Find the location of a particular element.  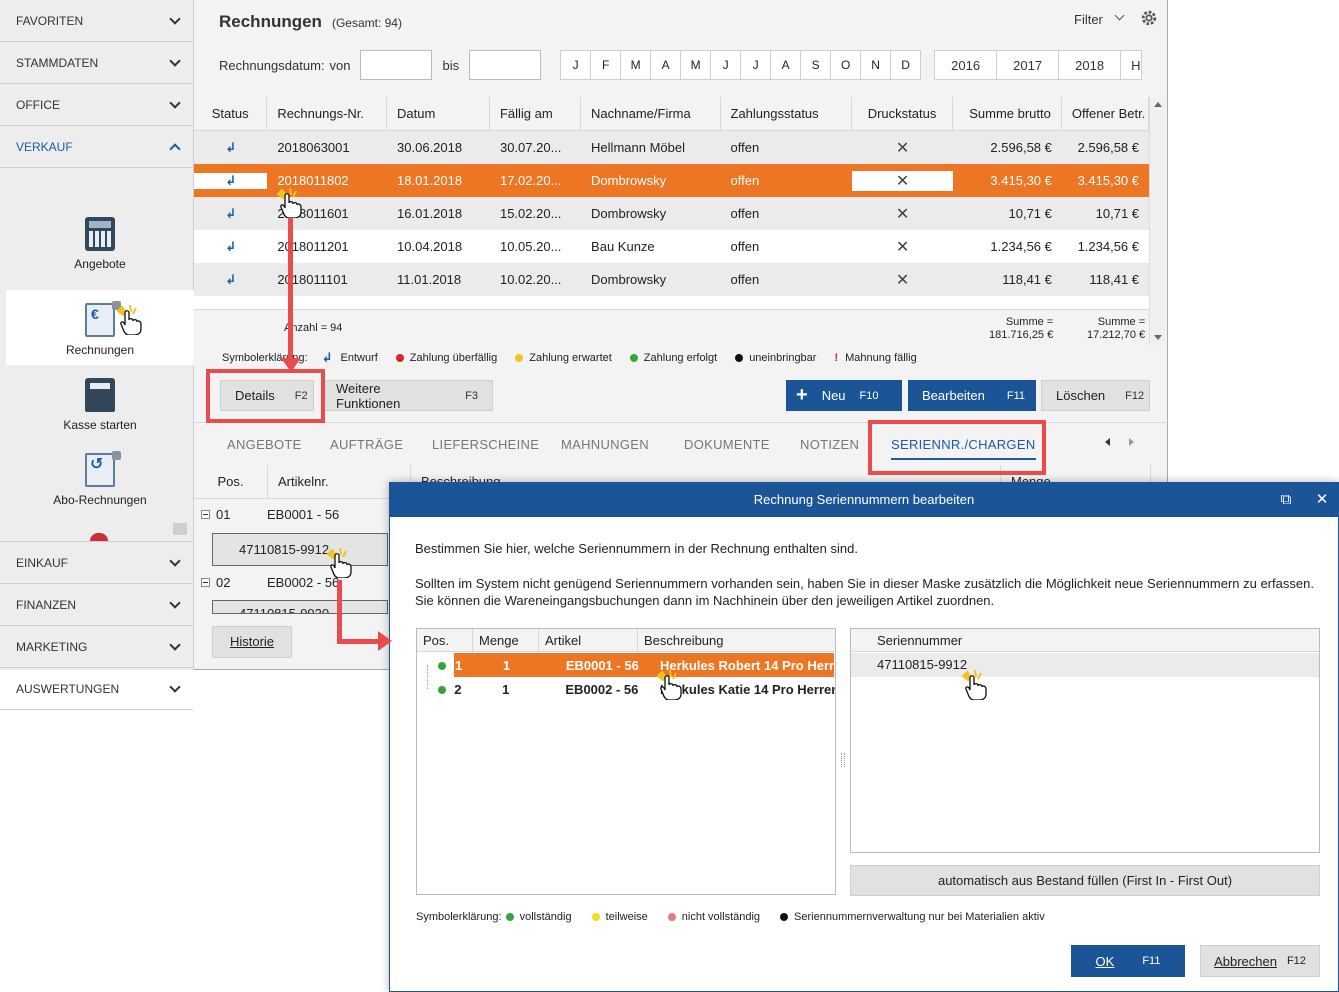

popout-icon: ⧉ is located at coordinates (1286, 500).